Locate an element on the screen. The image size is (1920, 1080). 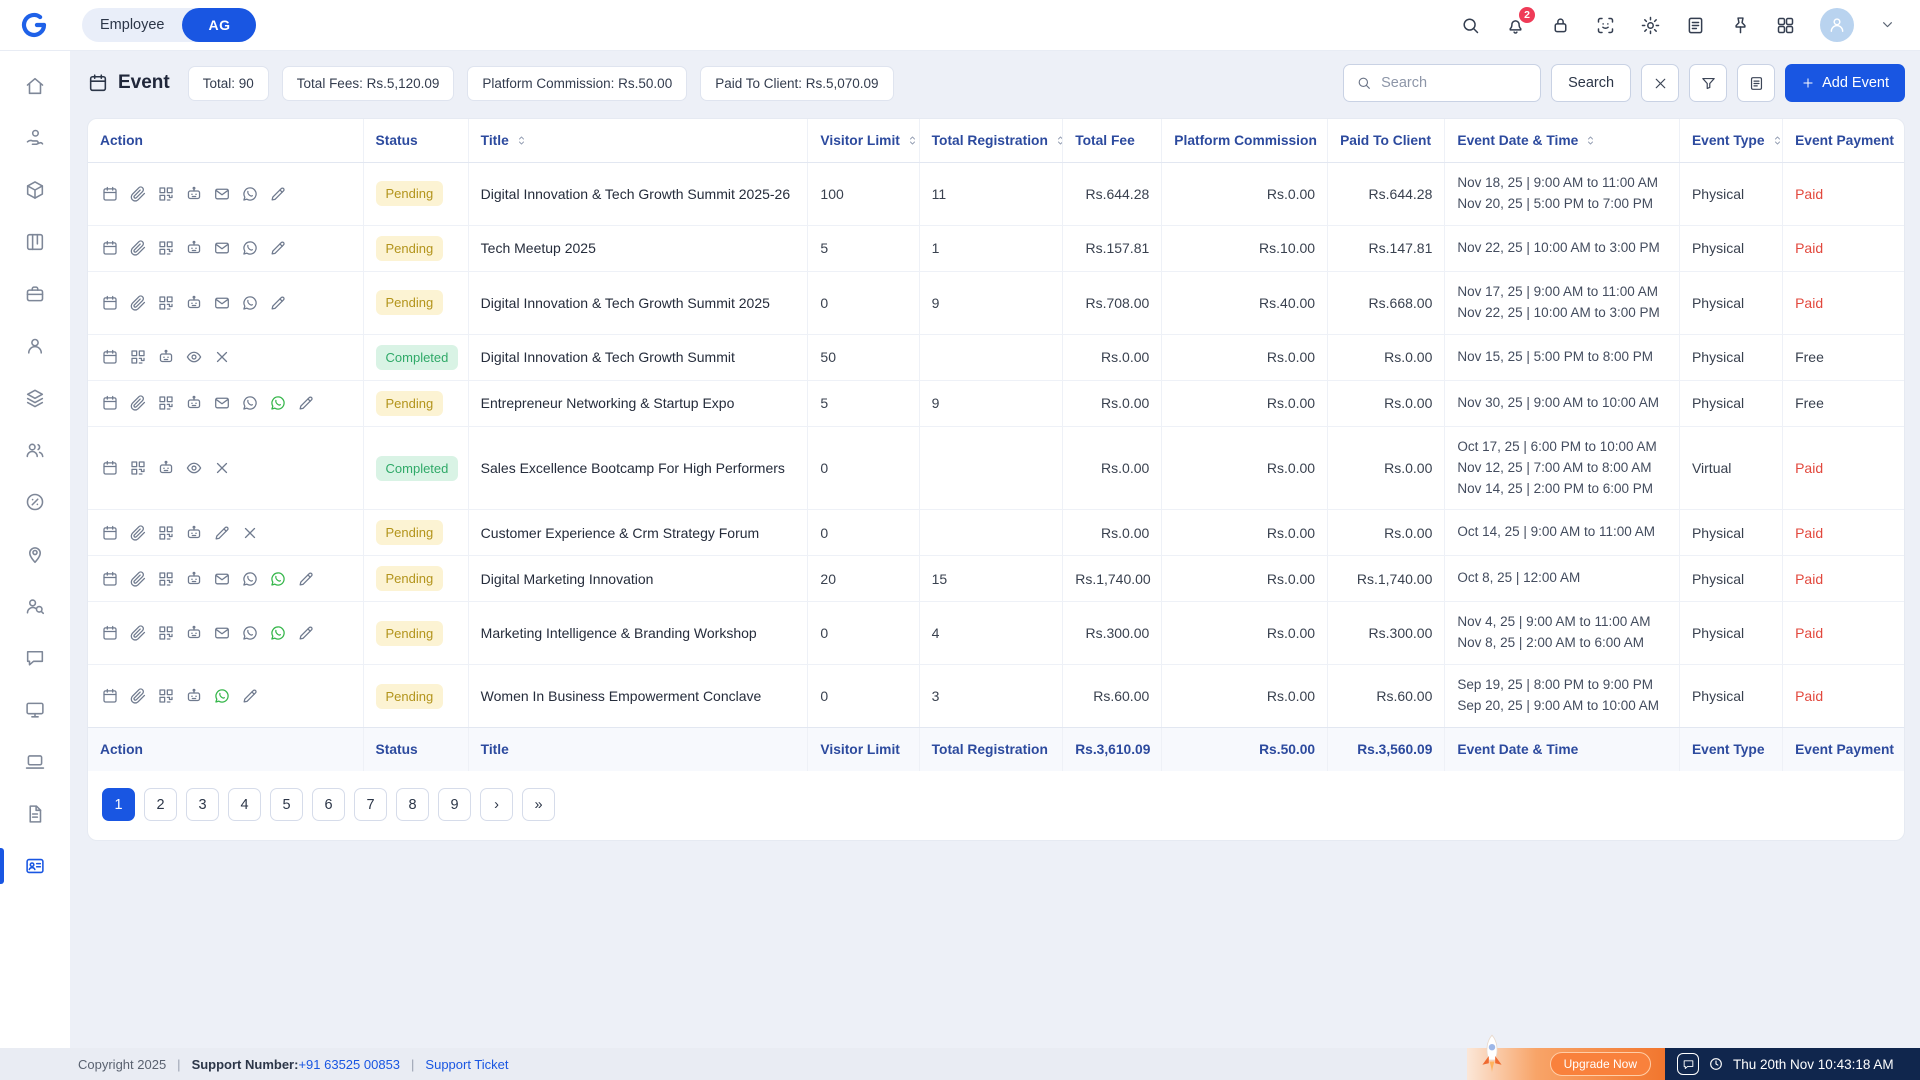
workspace-initials-tab: AG is located at coordinates (219, 25).